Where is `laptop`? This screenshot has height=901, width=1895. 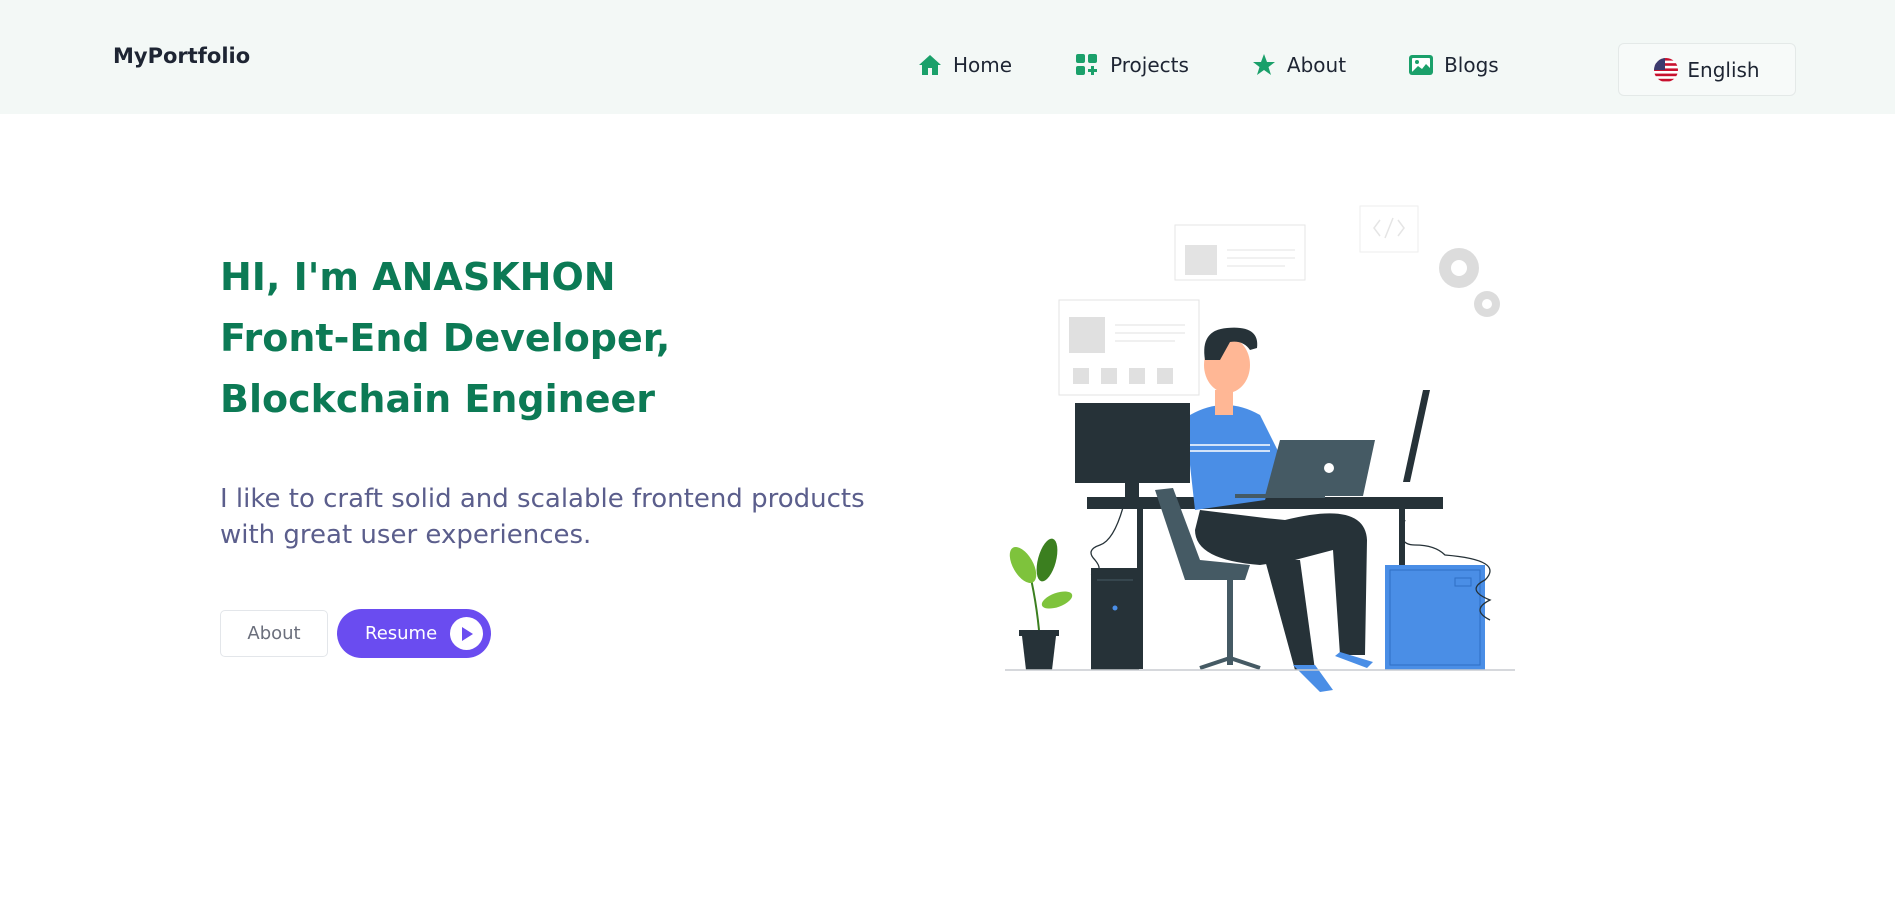 laptop is located at coordinates (1320, 468).